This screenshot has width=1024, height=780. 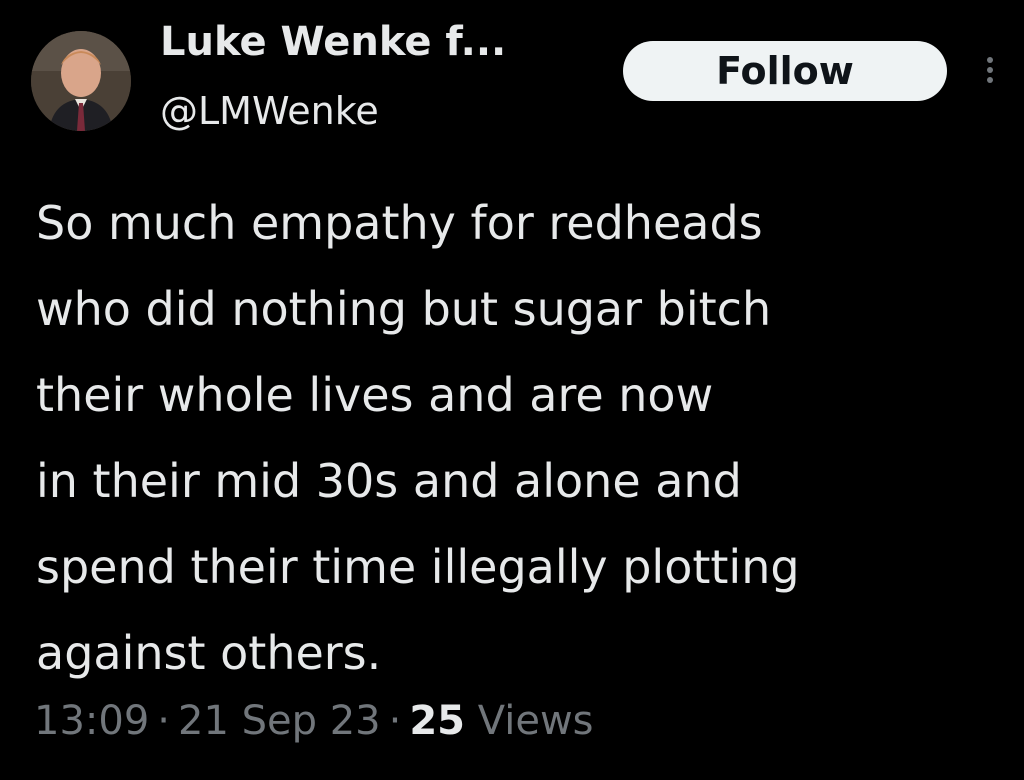 I want to click on more-vertical-icon, so click(x=990, y=70).